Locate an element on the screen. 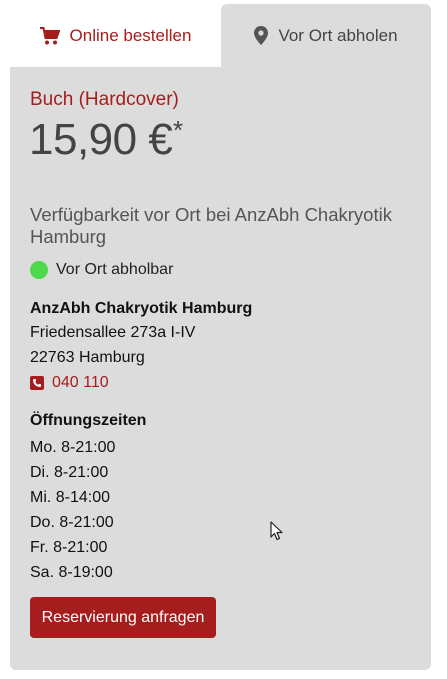  opening-hours-row: Fr. 8-21:00 is located at coordinates (69, 547).